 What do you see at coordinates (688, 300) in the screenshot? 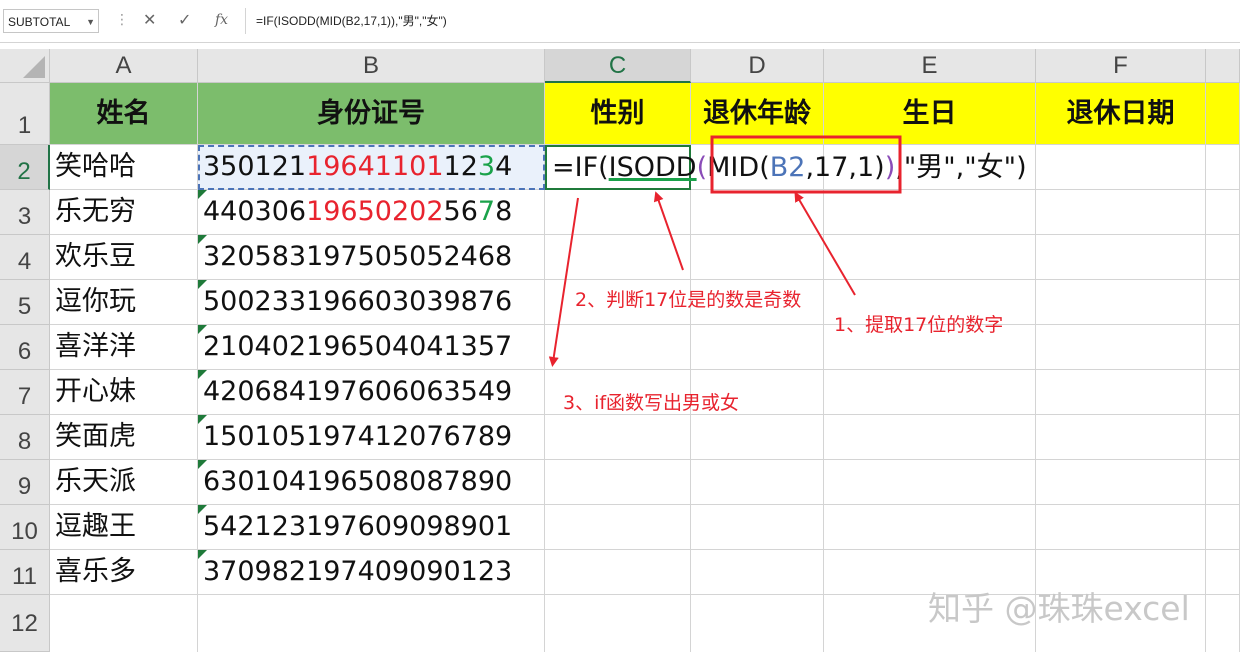
I see `annotation-2: 2、判断17位是的数是奇数` at bounding box center [688, 300].